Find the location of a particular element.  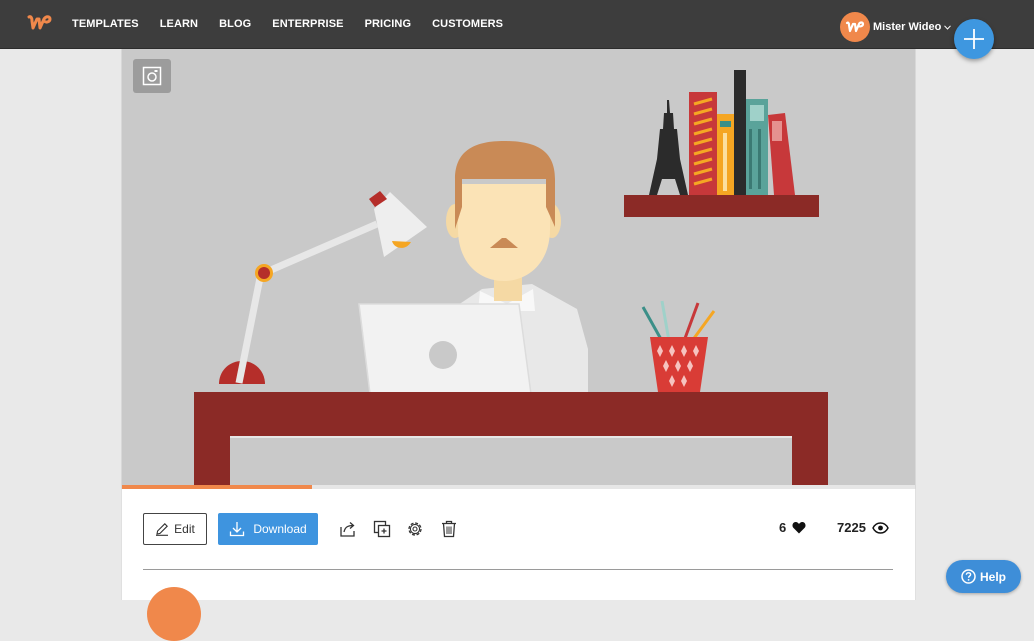

help-button: Help is located at coordinates (983, 576).